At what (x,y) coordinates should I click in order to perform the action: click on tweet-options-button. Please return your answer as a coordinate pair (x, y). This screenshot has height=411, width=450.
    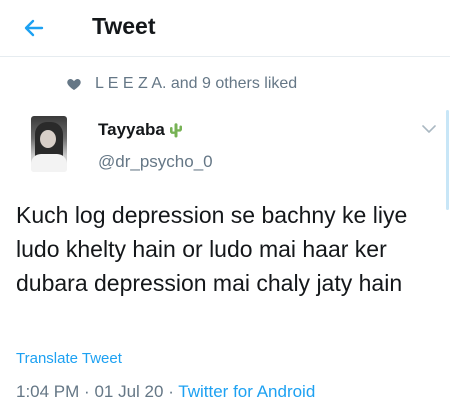
    Looking at the image, I should click on (429, 129).